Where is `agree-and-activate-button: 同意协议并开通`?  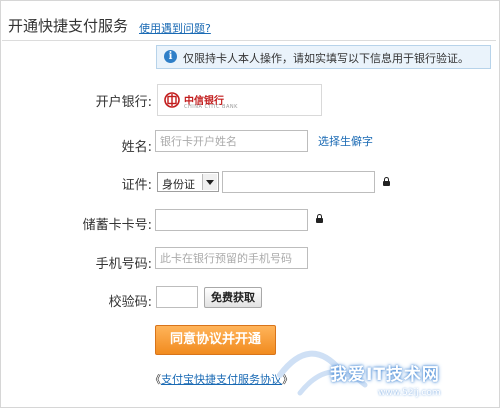
agree-and-activate-button: 同意协议并开通 is located at coordinates (215, 340).